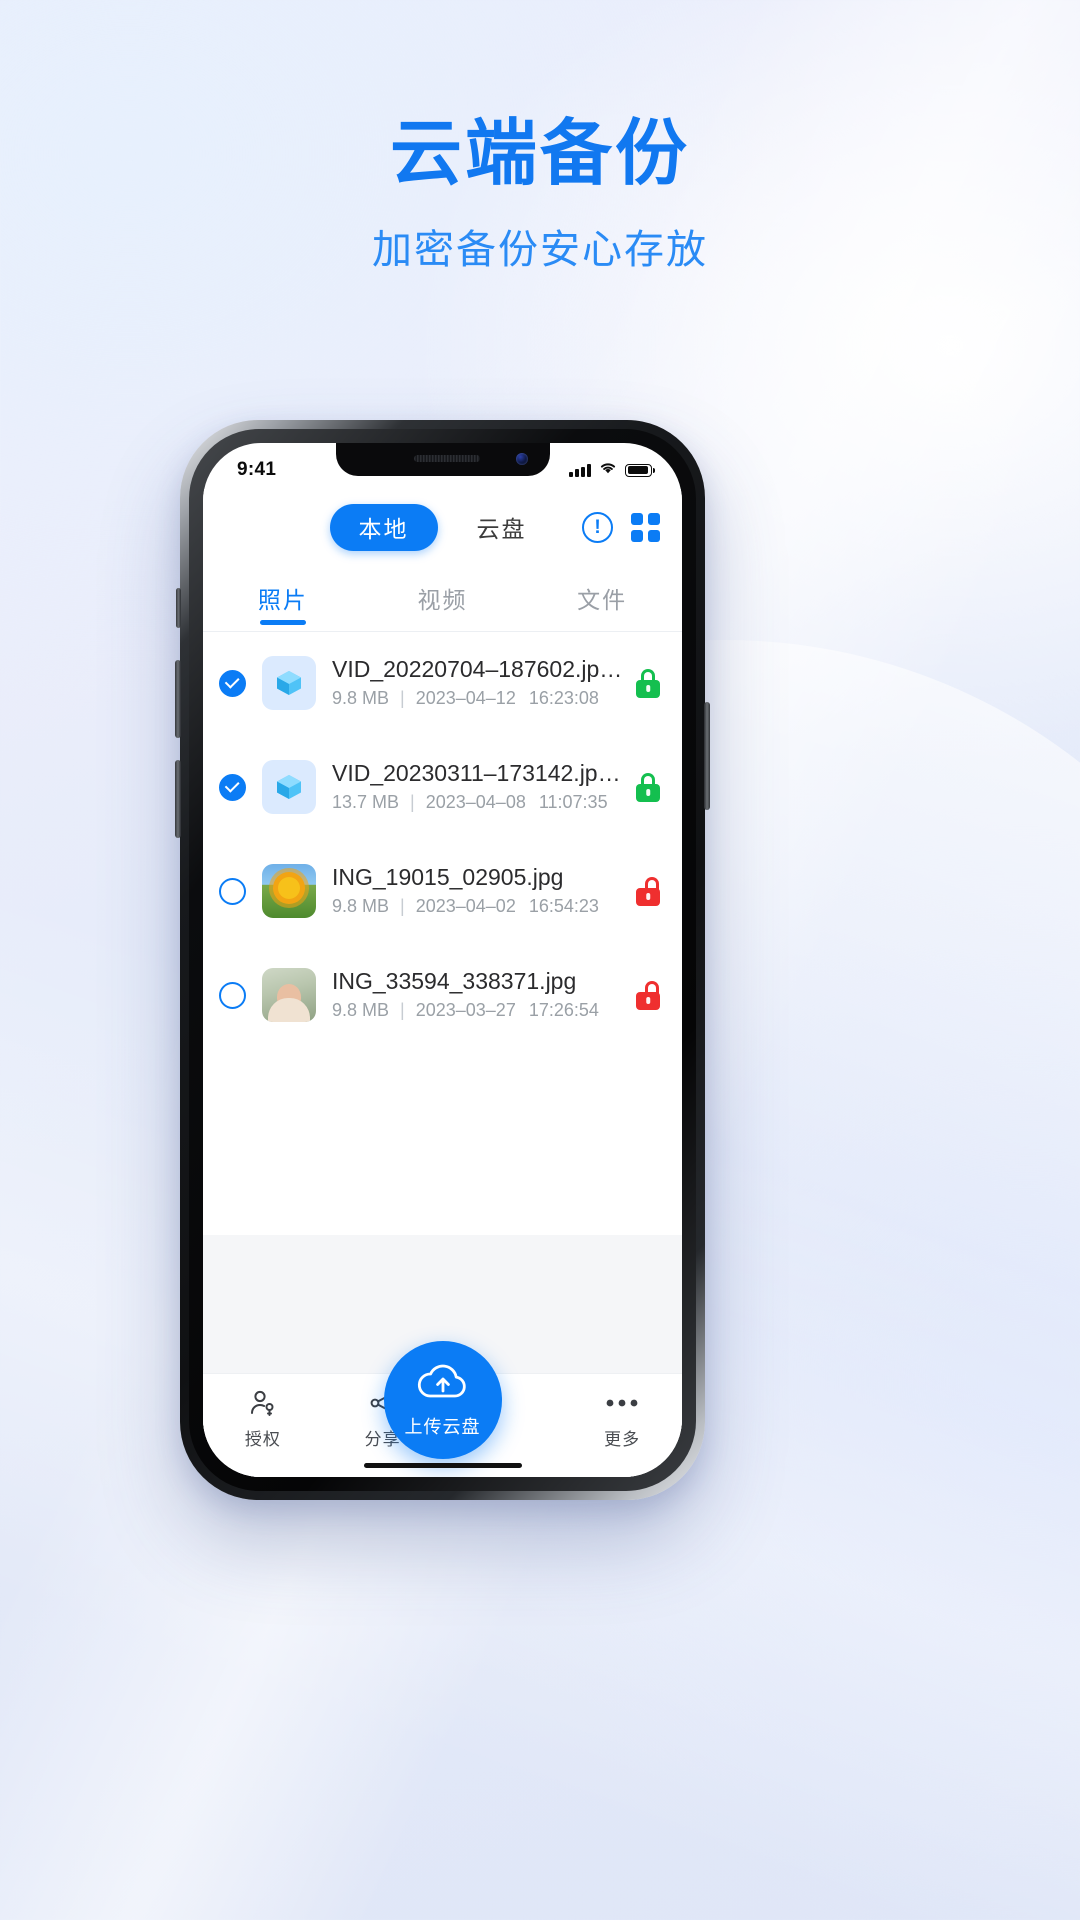  I want to click on file-info: 9.8 MB | 2023–04–02 16:54:23, so click(478, 906).